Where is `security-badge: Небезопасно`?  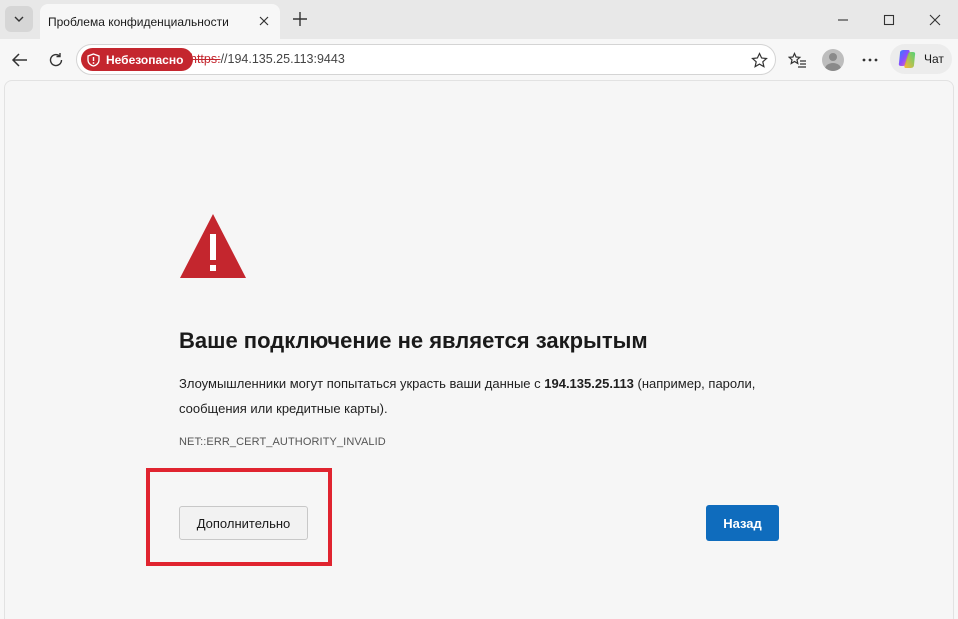 security-badge: Небезопасно is located at coordinates (137, 59).